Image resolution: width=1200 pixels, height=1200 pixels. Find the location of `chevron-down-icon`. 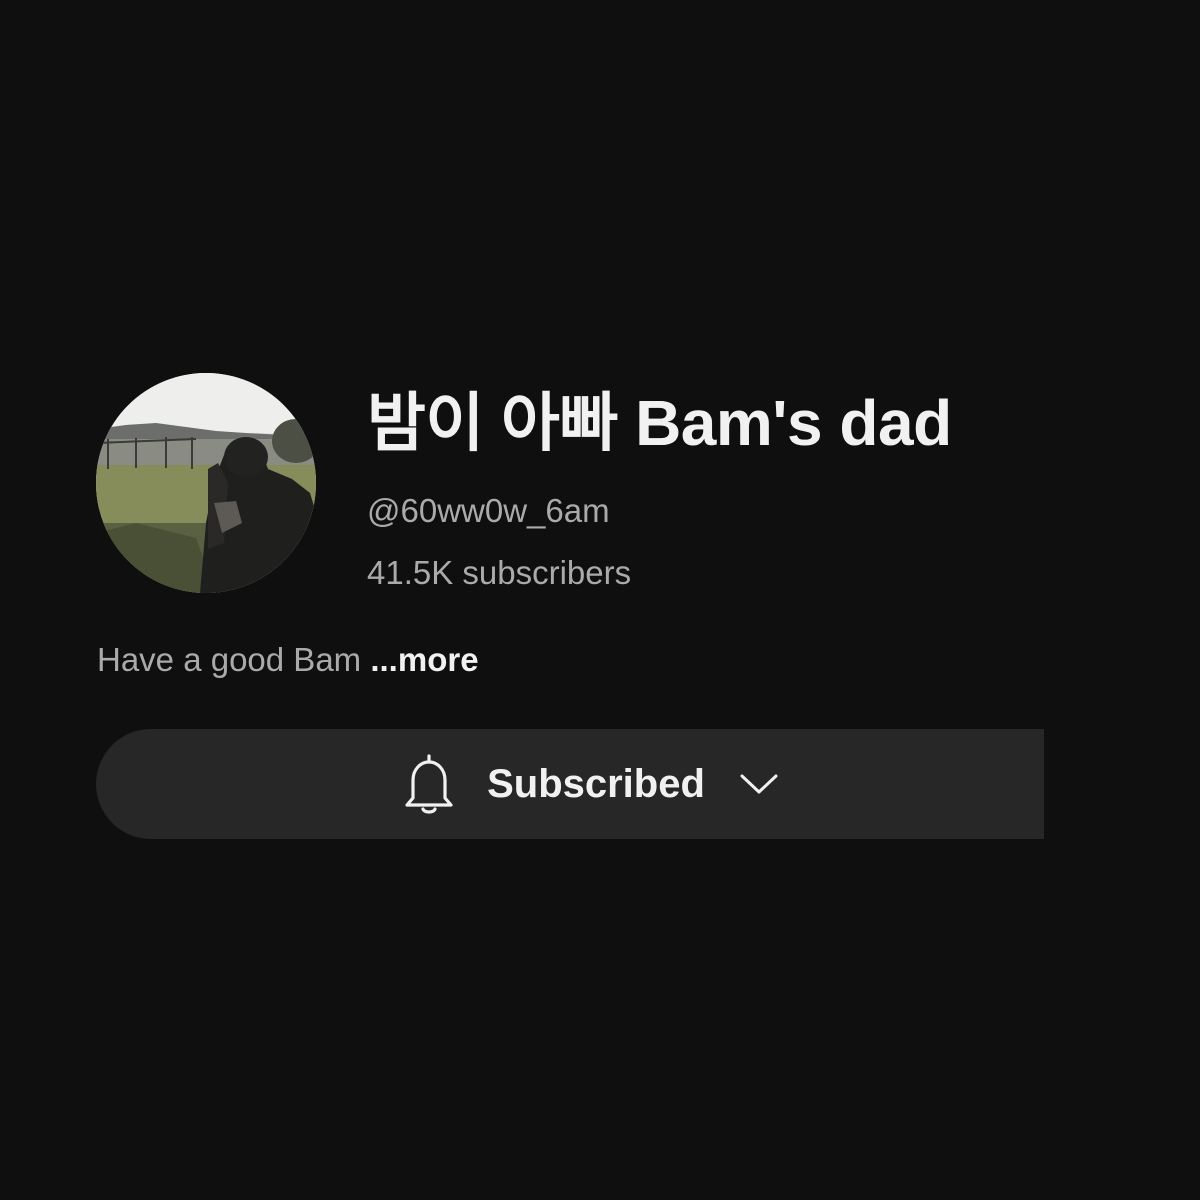

chevron-down-icon is located at coordinates (759, 784).